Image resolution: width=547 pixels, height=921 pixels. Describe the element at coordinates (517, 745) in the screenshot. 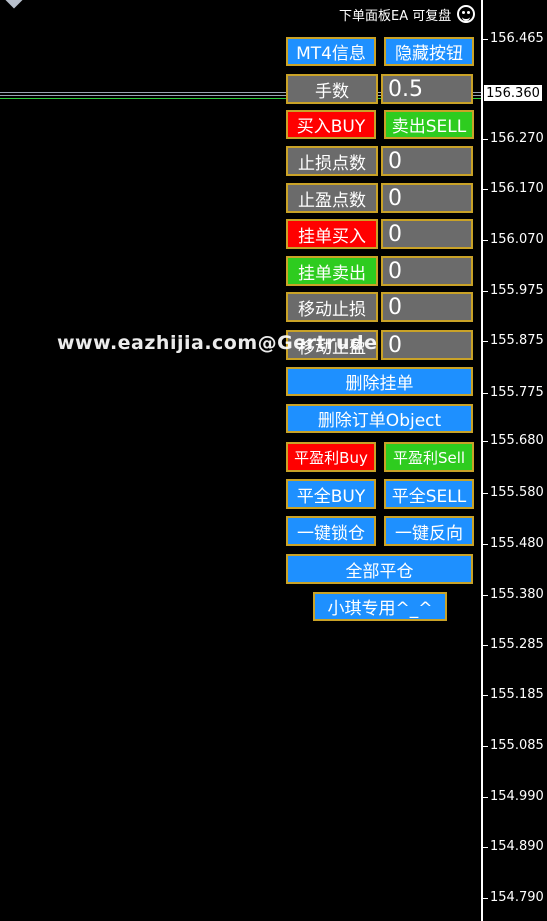

I see `price-tick-label: 155.085` at that location.